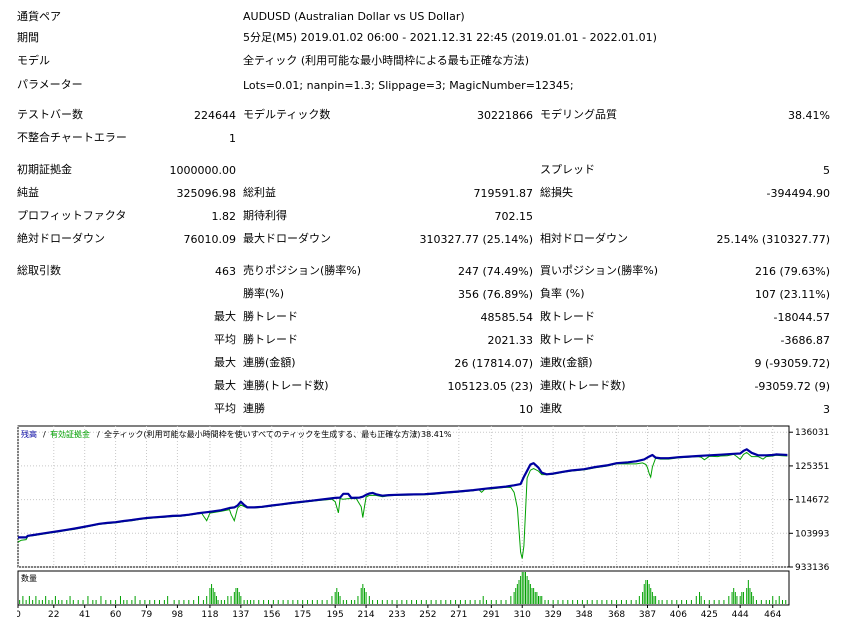 This screenshot has height=623, width=848. What do you see at coordinates (567, 316) in the screenshot?
I see `label-largest-loss: 敗トレード` at bounding box center [567, 316].